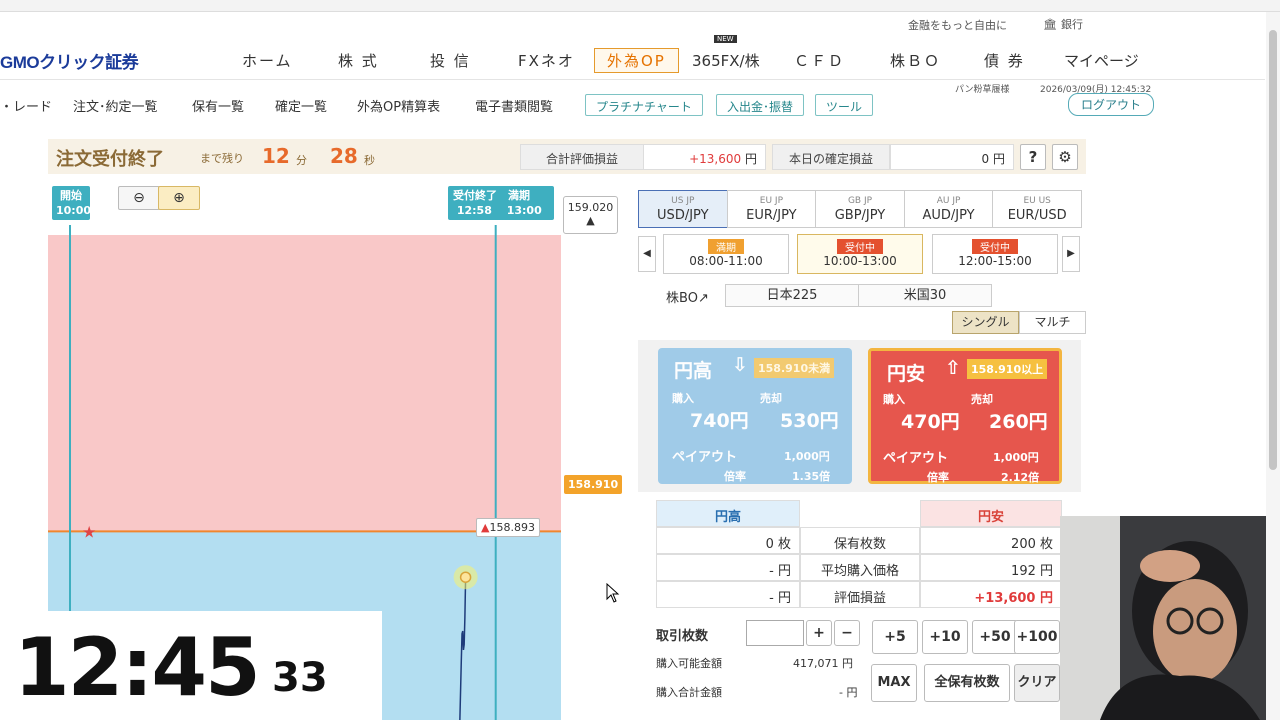 The width and height of the screenshot is (1280, 720). I want to click on add-50-button: +50, so click(995, 637).